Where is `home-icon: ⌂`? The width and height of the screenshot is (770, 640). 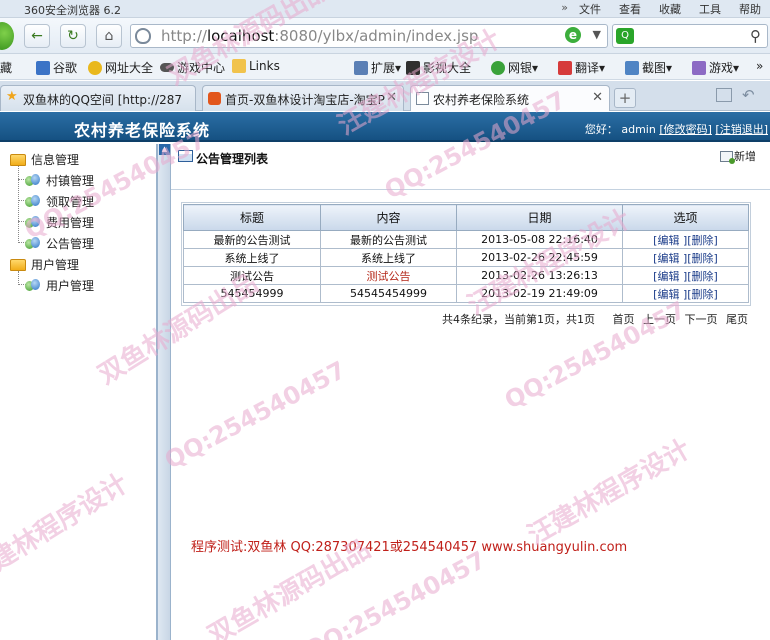
home-icon: ⌂ is located at coordinates (109, 36).